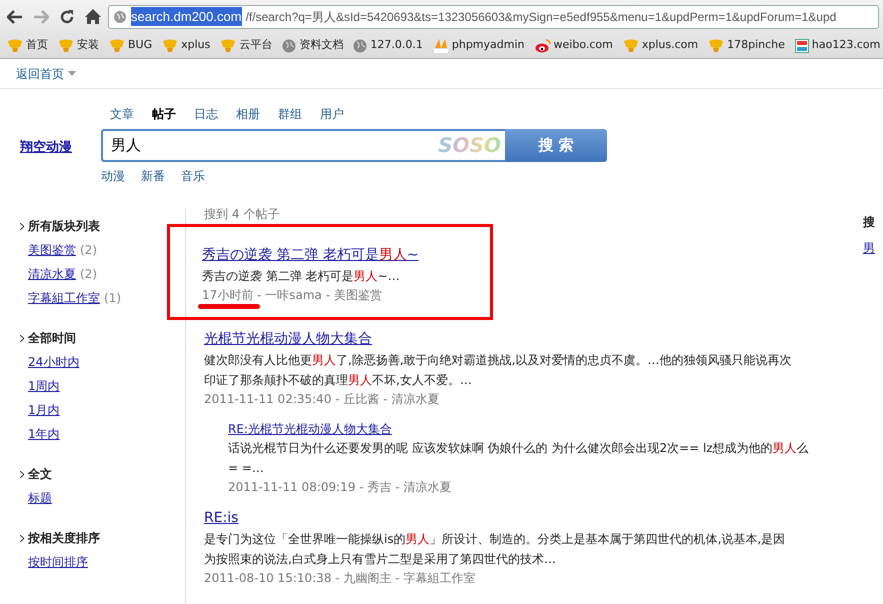 Image resolution: width=883 pixels, height=604 pixels. I want to click on filter-link: 1周内, so click(44, 386).